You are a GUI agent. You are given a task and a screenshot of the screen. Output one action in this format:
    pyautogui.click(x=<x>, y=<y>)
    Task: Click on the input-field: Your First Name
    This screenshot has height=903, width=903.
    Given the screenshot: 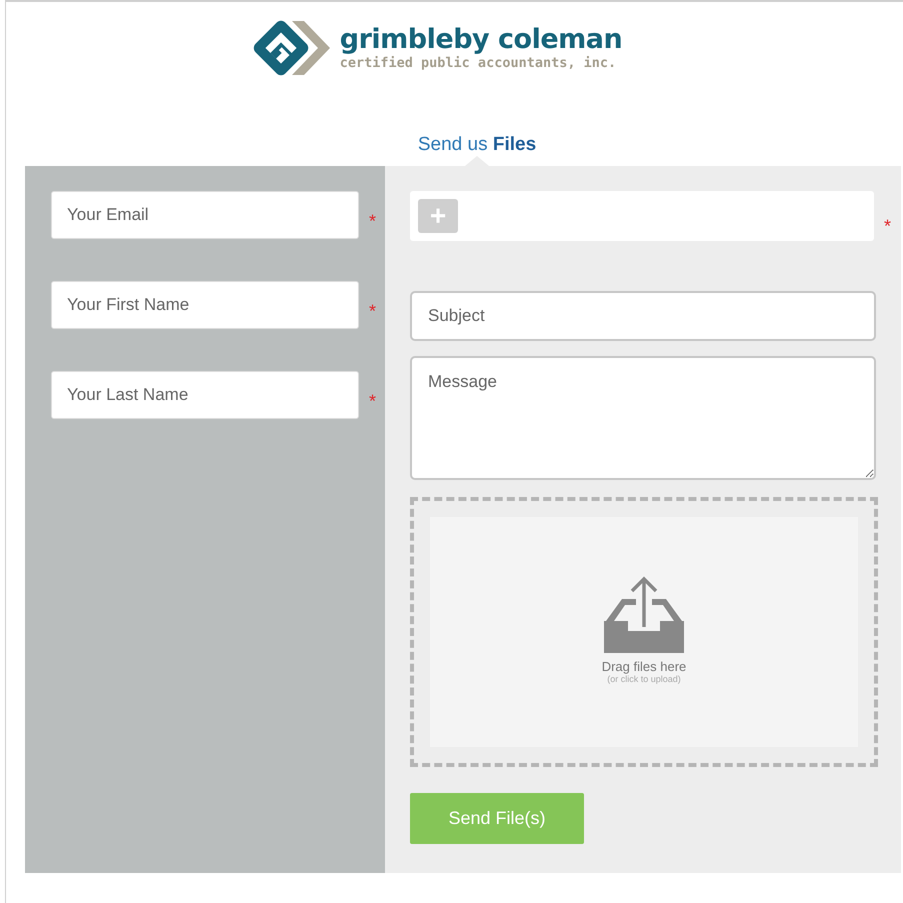 What is the action you would take?
    pyautogui.click(x=205, y=305)
    